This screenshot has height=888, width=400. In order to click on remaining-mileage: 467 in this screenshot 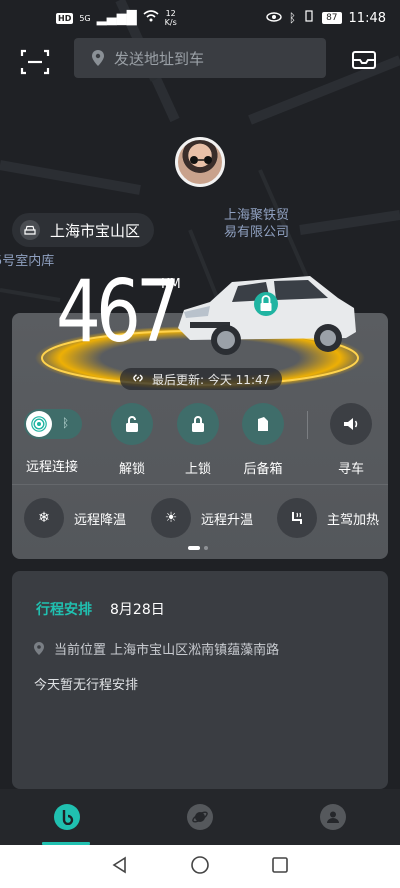, I will do `click(118, 312)`.